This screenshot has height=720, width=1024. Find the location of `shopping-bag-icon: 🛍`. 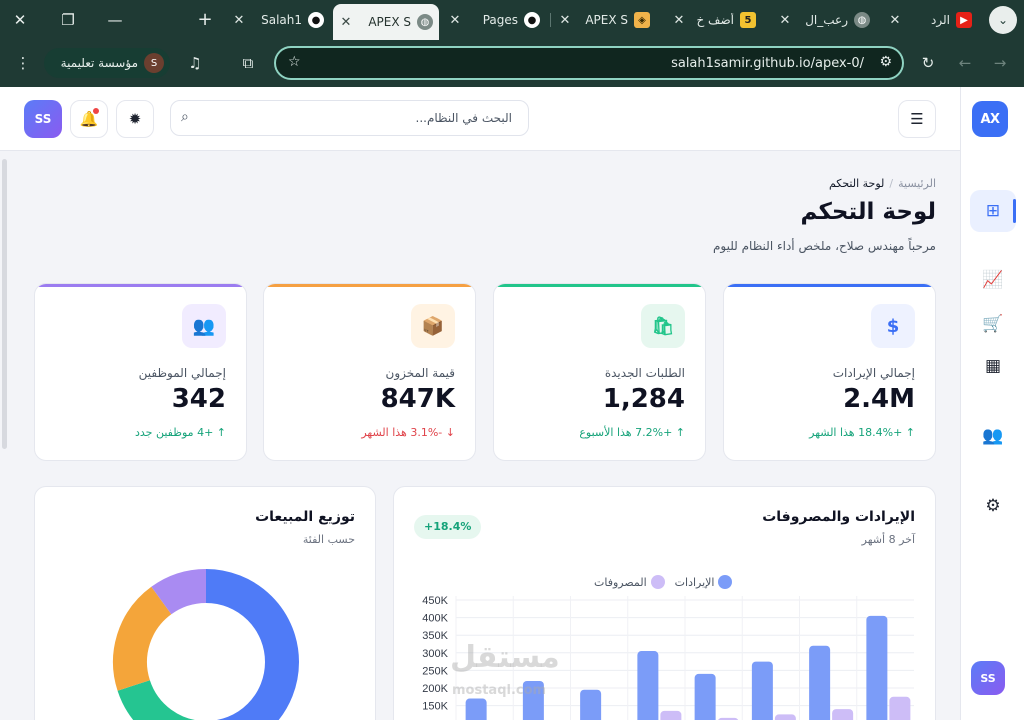

shopping-bag-icon: 🛍 is located at coordinates (663, 326).